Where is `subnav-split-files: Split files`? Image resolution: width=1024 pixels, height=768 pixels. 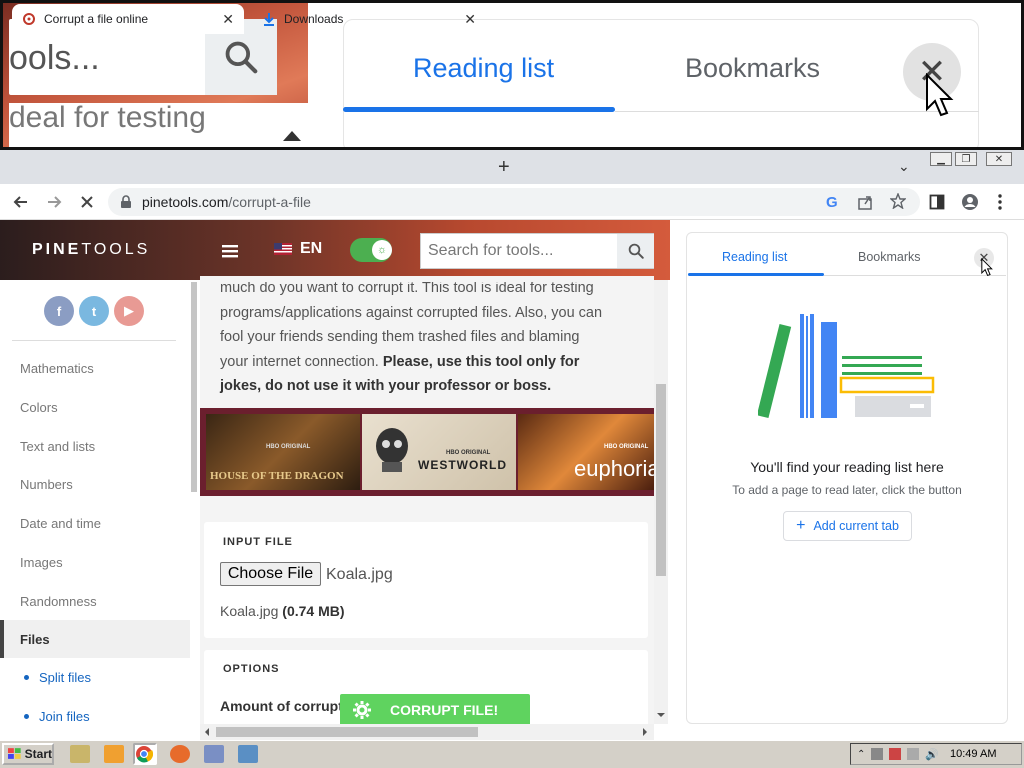
subnav-split-files: Split files is located at coordinates (57, 677).